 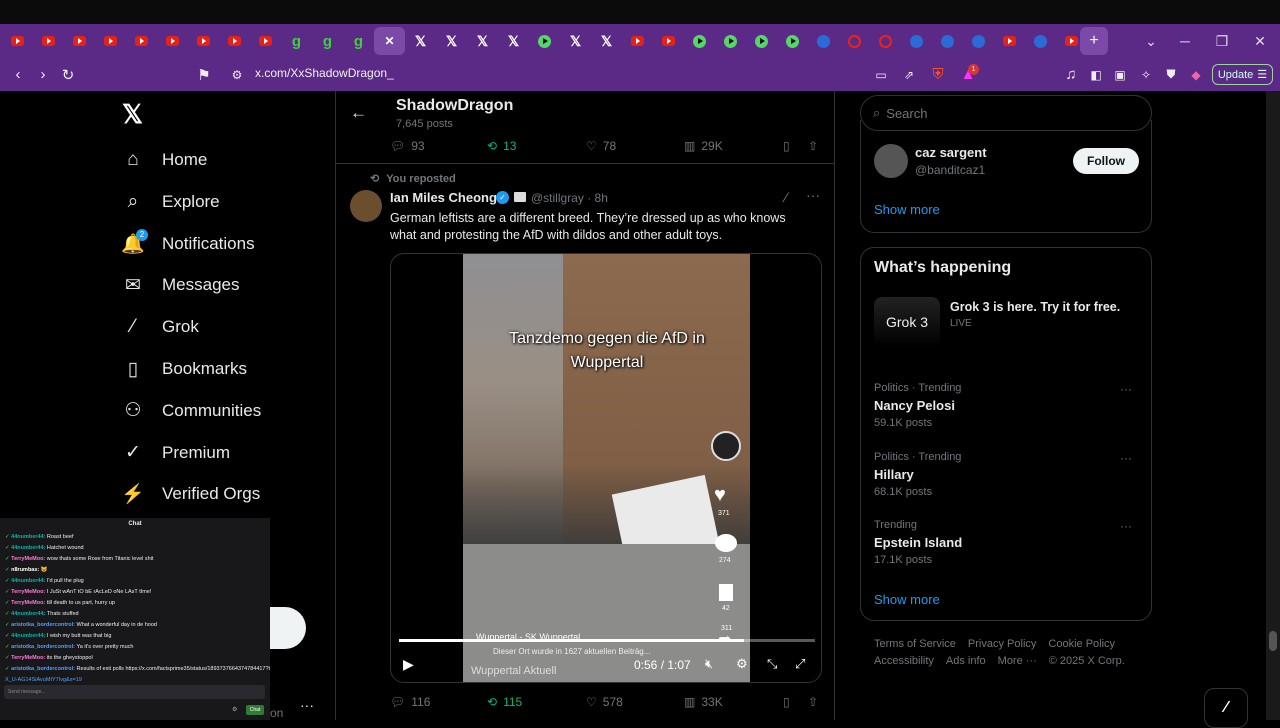 I want to click on browser-tab: ✕, so click(x=389, y=41).